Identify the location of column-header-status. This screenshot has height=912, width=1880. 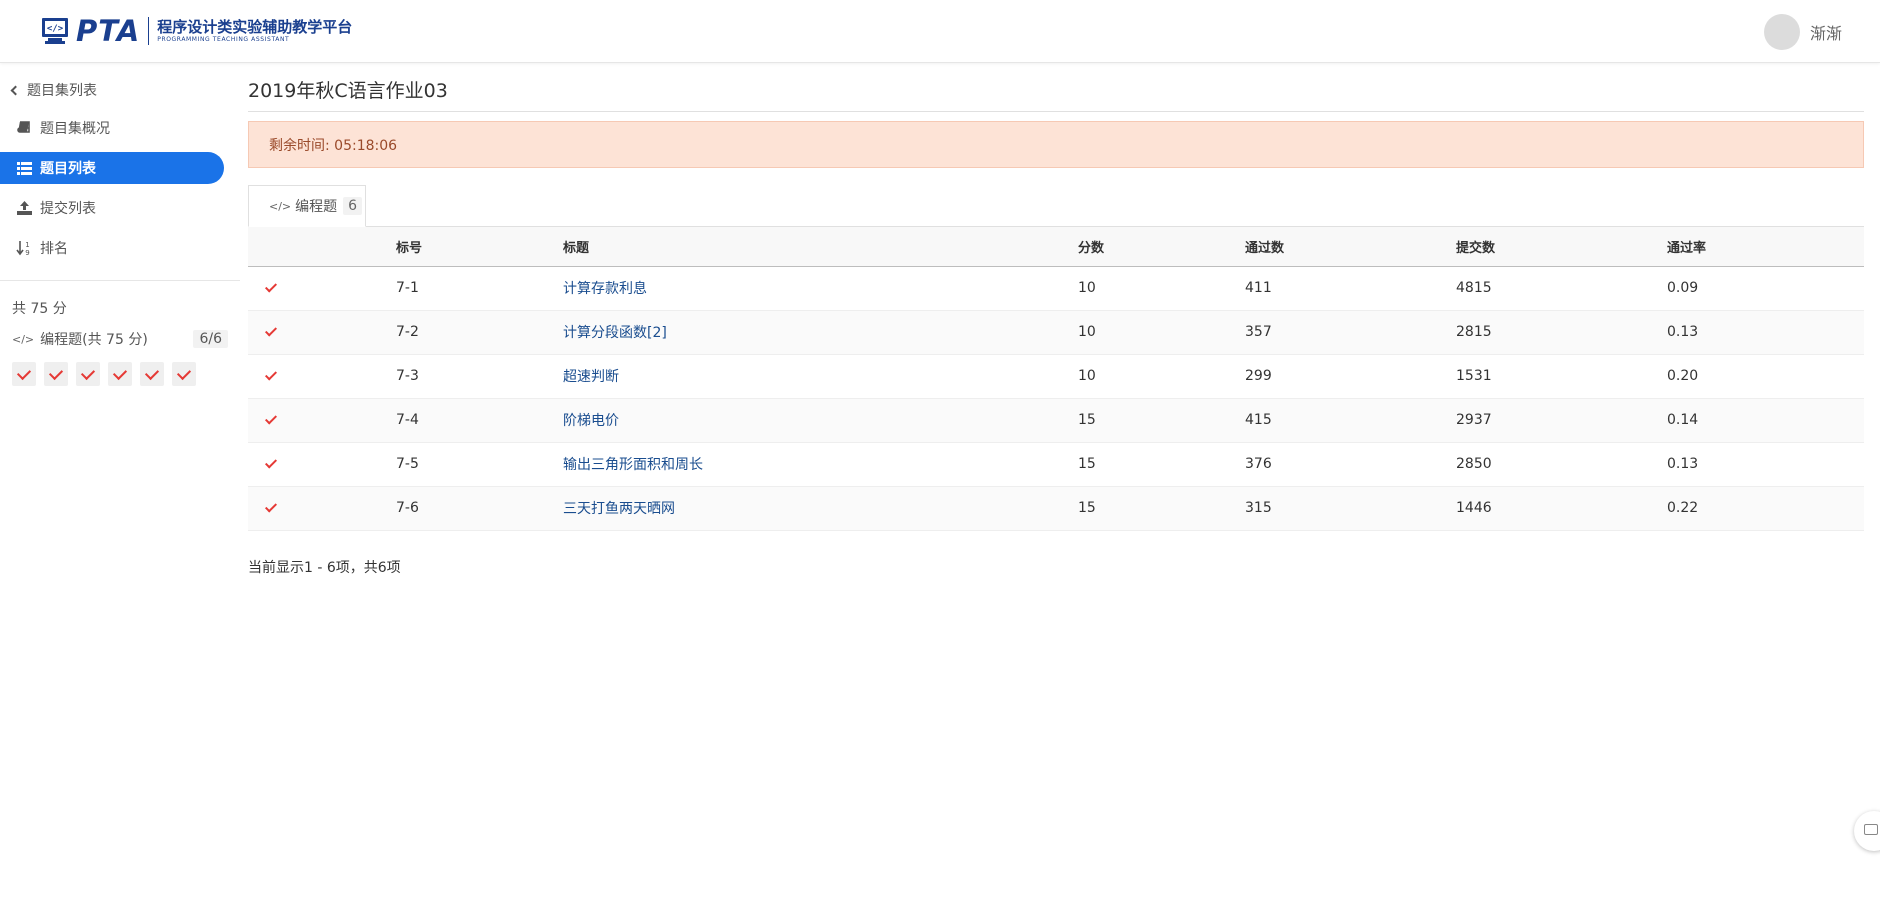
(322, 246).